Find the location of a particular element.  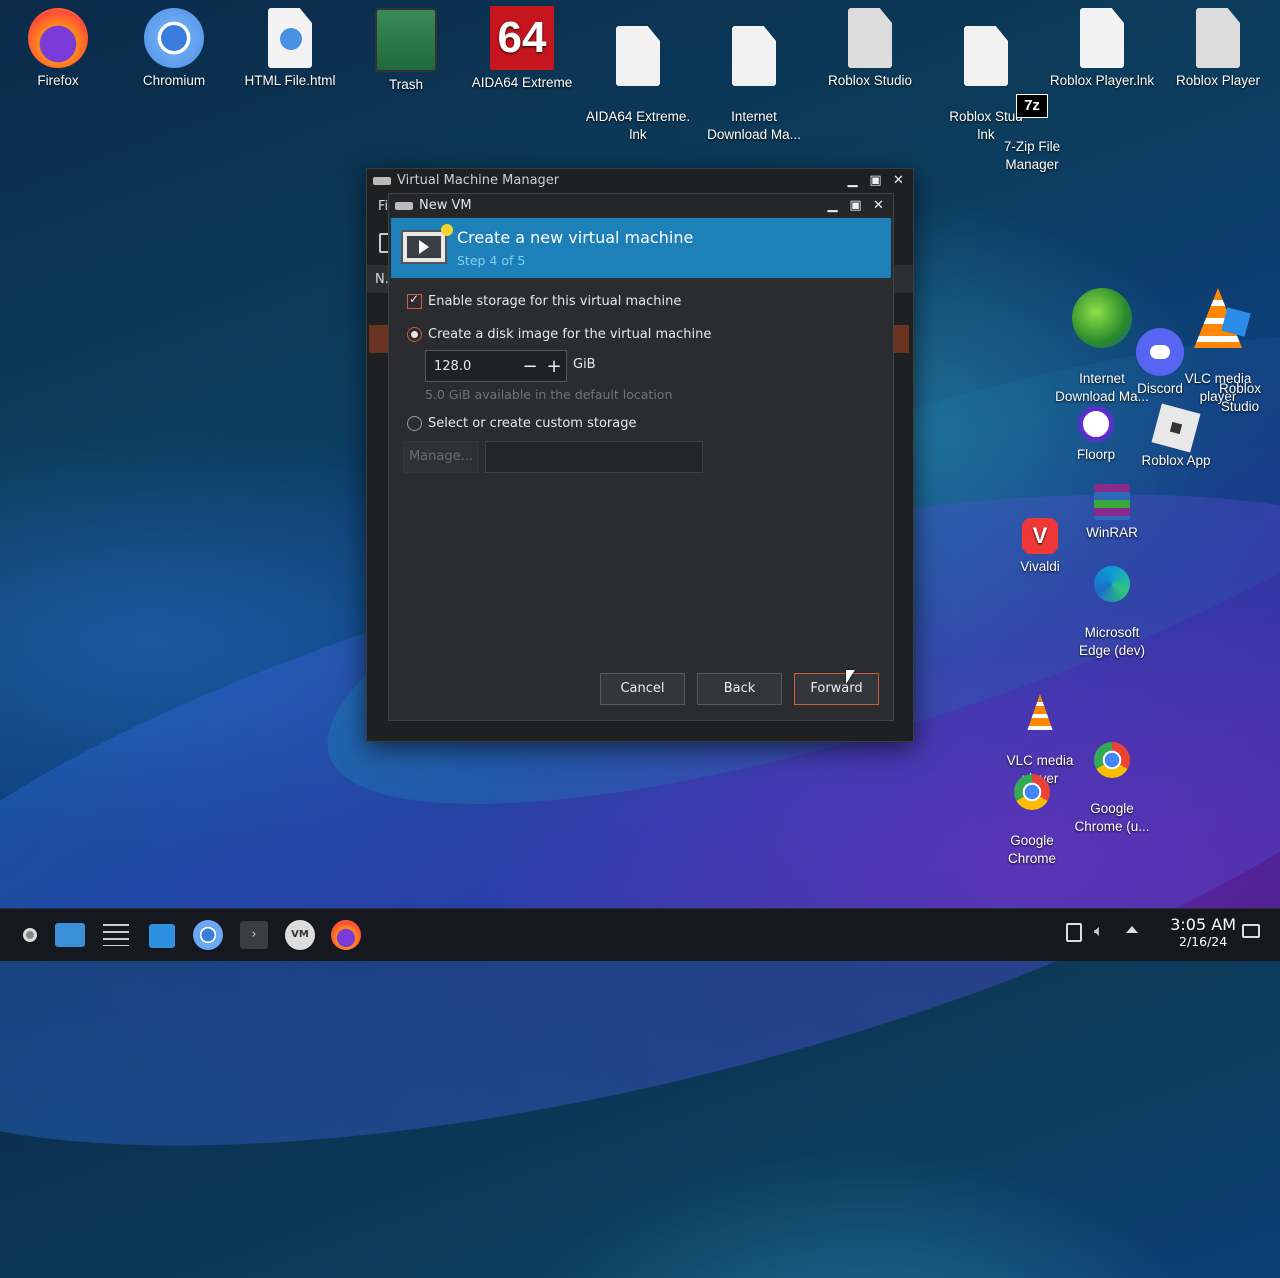

firefox-taskbar-icon is located at coordinates (346, 935).